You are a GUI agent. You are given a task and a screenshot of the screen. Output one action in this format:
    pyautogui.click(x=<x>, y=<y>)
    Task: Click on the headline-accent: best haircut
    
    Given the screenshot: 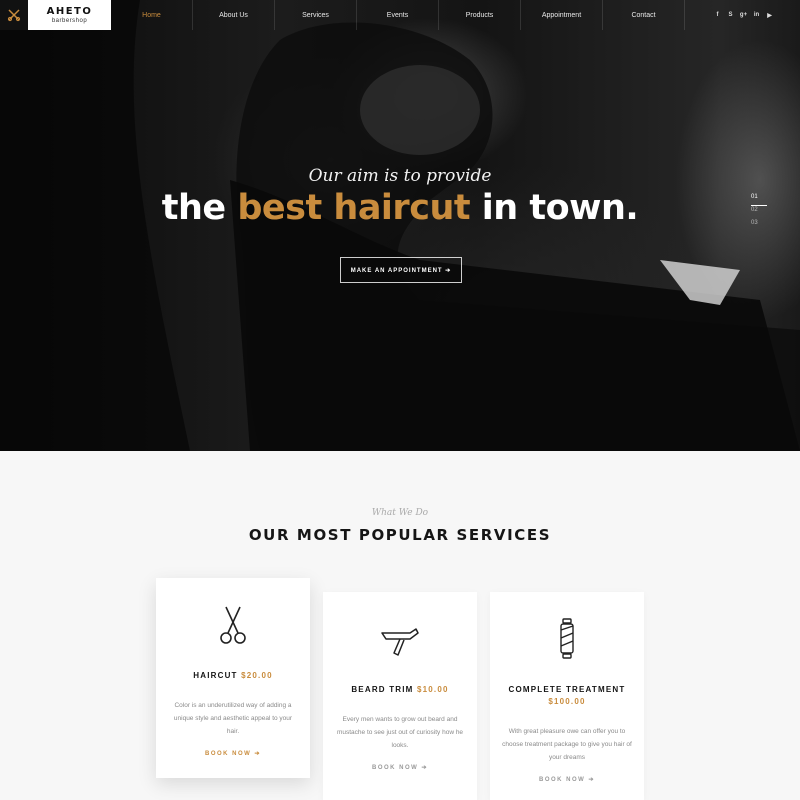 What is the action you would take?
    pyautogui.click(x=354, y=208)
    